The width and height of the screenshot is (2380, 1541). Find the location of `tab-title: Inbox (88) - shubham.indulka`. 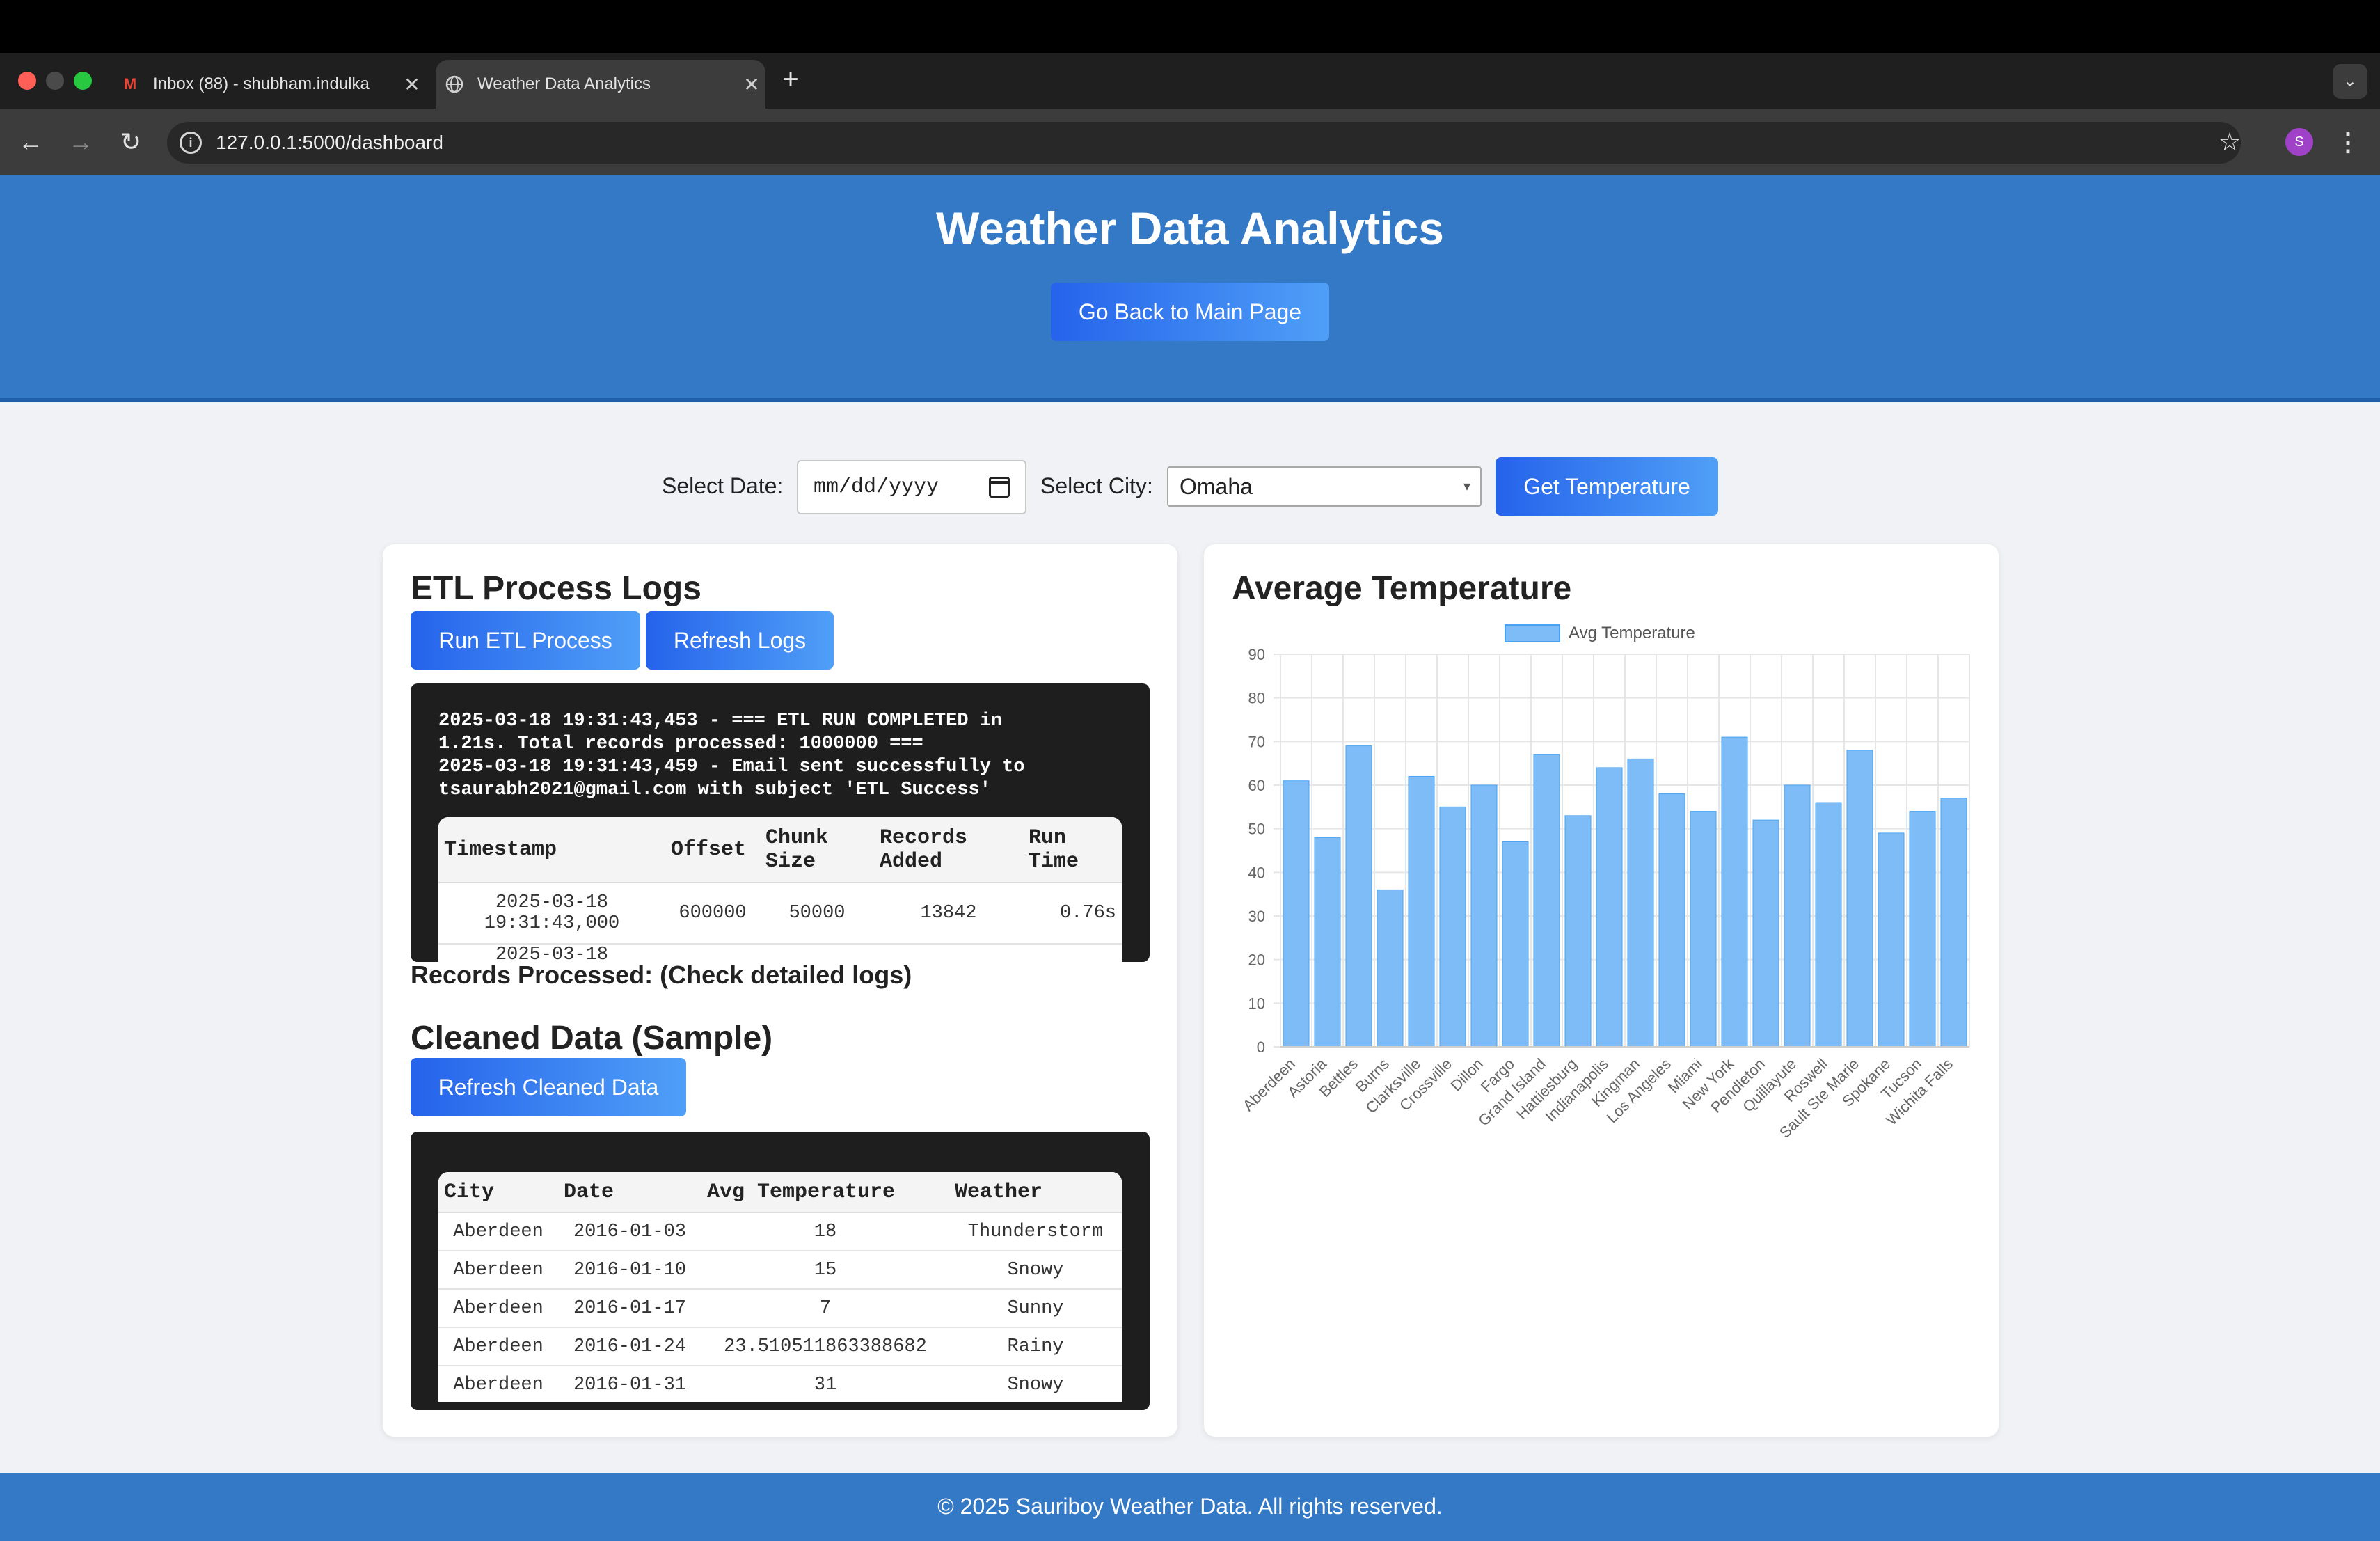

tab-title: Inbox (88) - shubham.indulka is located at coordinates (261, 83).